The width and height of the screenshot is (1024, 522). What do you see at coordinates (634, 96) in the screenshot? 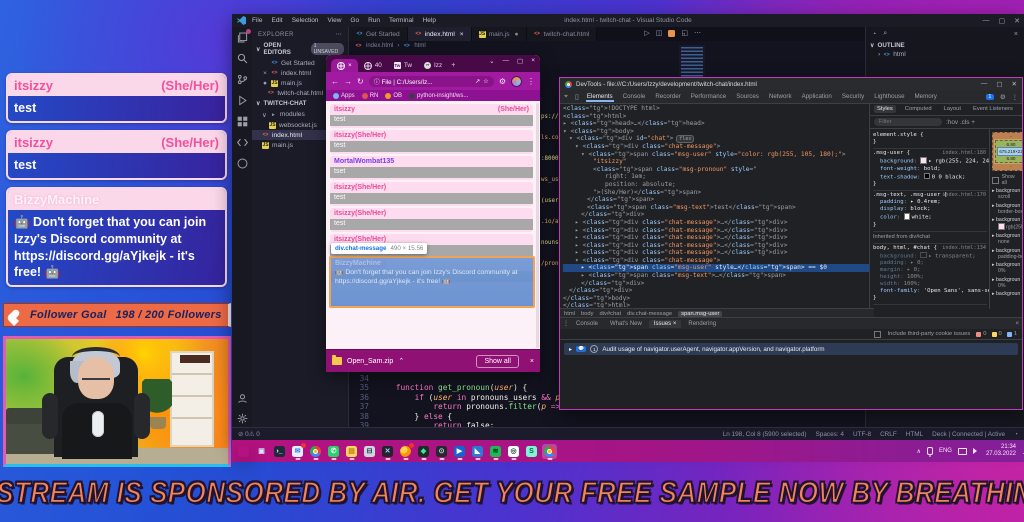
I see `devtools-tab-console: Console` at bounding box center [634, 96].